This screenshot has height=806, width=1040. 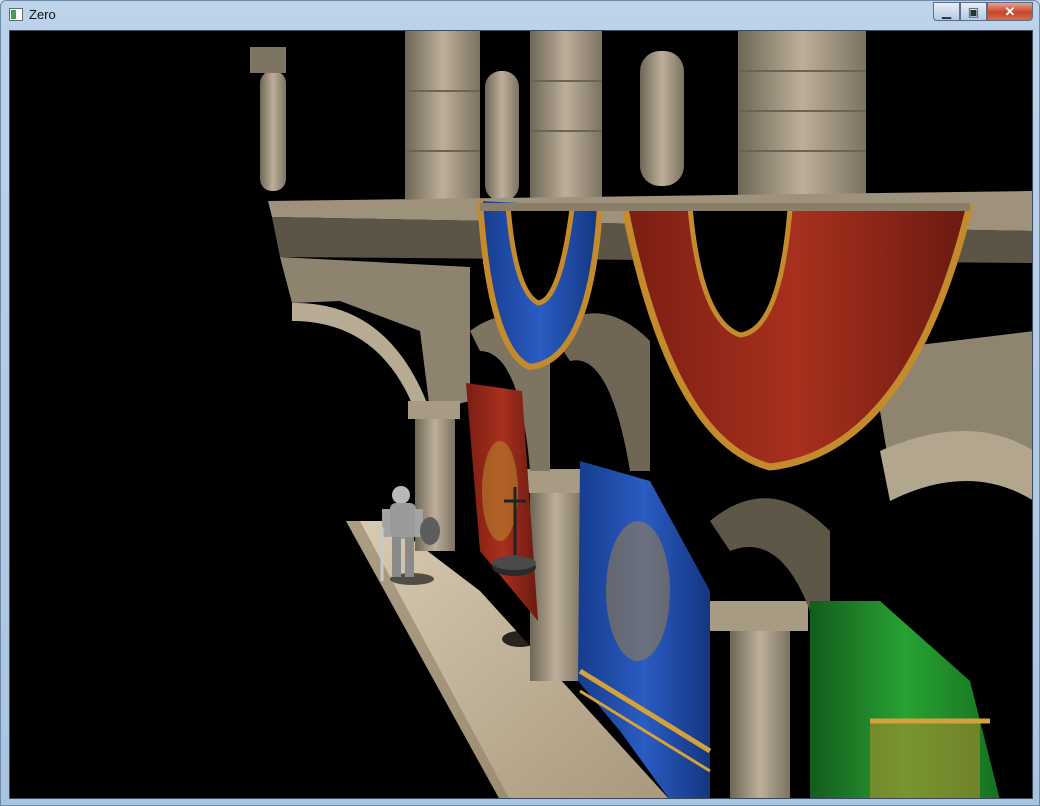 I want to click on minimize-icon: ▁, so click(x=946, y=11).